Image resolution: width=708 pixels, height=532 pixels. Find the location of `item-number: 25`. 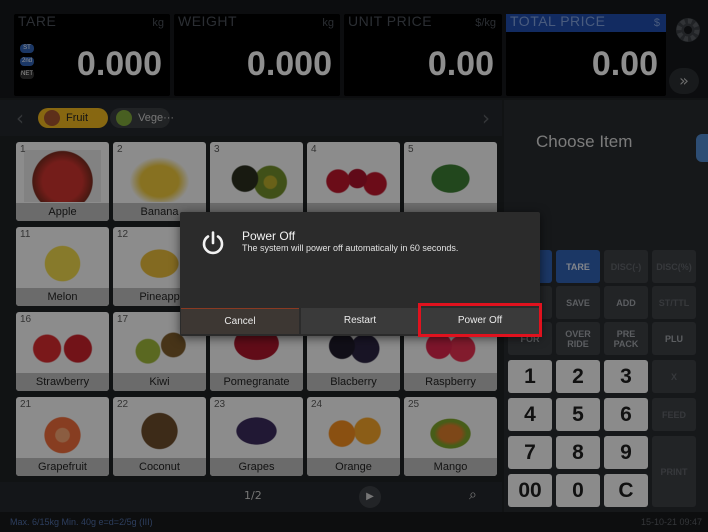

item-number: 25 is located at coordinates (414, 404).